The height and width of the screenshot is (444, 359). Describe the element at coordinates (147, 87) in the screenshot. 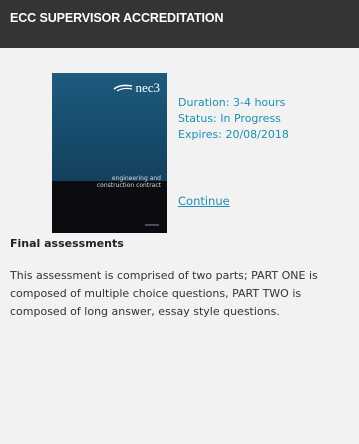

I see `cover-logo-text: nec3` at that location.